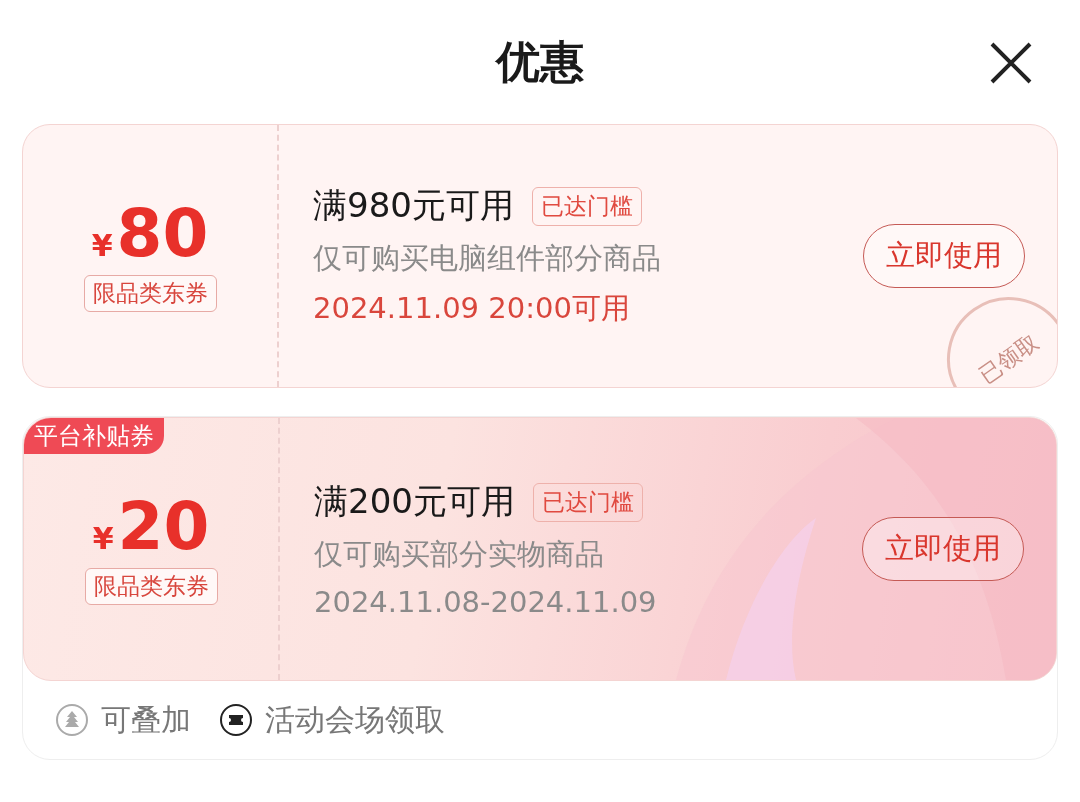  Describe the element at coordinates (540, 61) in the screenshot. I see `sheet-title: 优惠` at that location.